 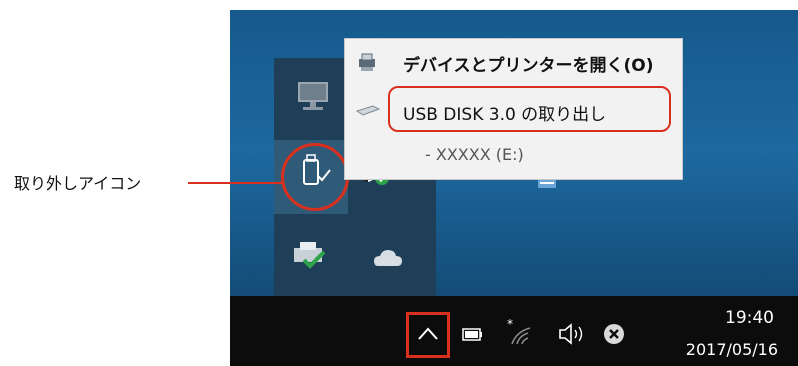 What do you see at coordinates (529, 109) in the screenshot?
I see `eject-item-highlight` at bounding box center [529, 109].